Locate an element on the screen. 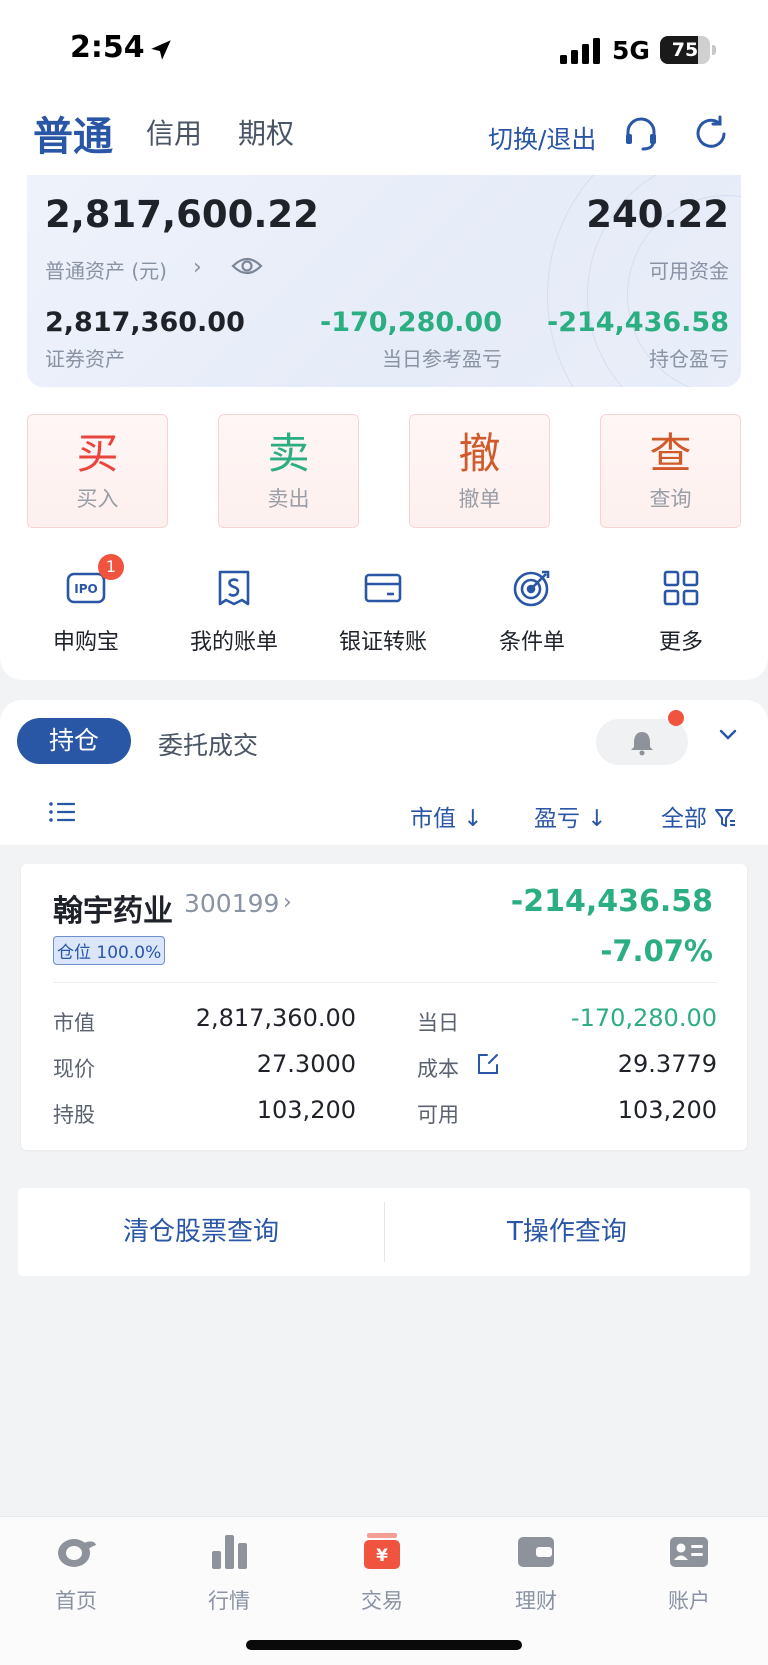  tool-bank-transfer-label: 银证转账 is located at coordinates (382, 642).